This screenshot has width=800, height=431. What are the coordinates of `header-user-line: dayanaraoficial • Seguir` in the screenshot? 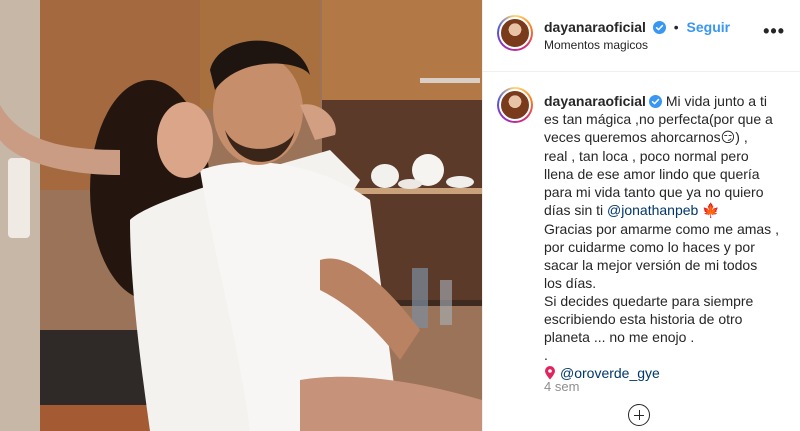 It's located at (637, 27).